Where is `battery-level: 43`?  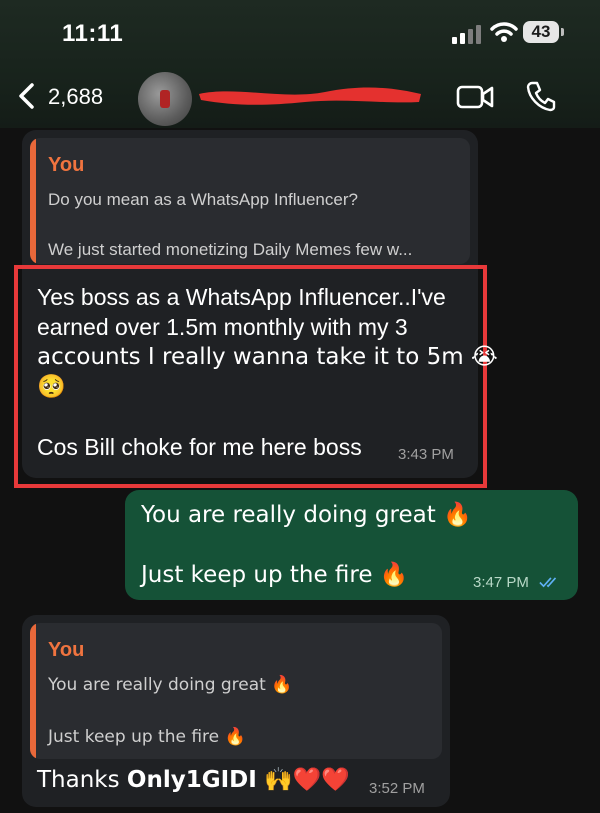 battery-level: 43 is located at coordinates (541, 32).